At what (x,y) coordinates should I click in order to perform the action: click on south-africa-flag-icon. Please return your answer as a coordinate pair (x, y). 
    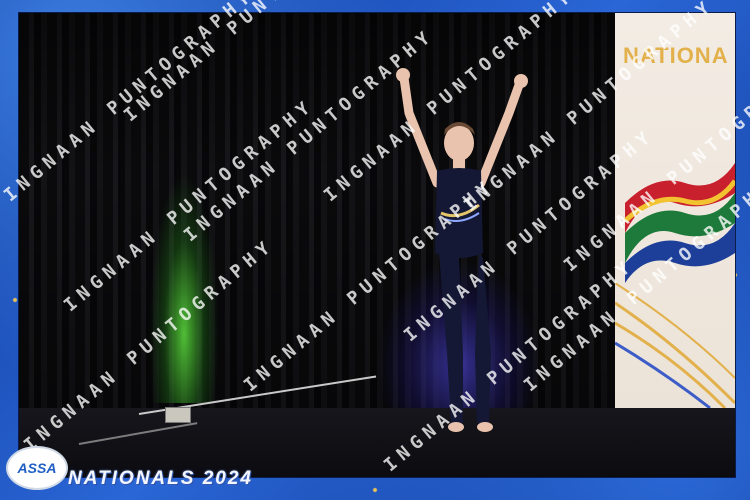
    Looking at the image, I should click on (679, 223).